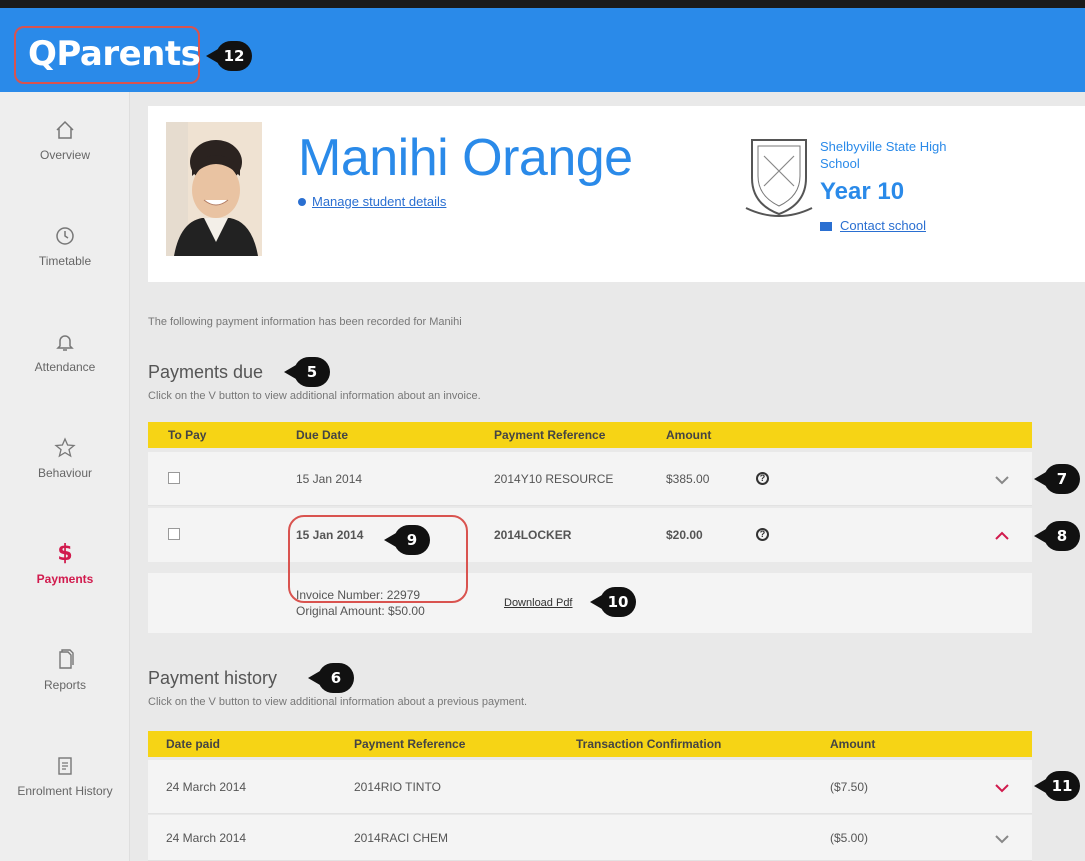 This screenshot has width=1085, height=861. What do you see at coordinates (407, 540) in the screenshot?
I see `callout-9: 9` at bounding box center [407, 540].